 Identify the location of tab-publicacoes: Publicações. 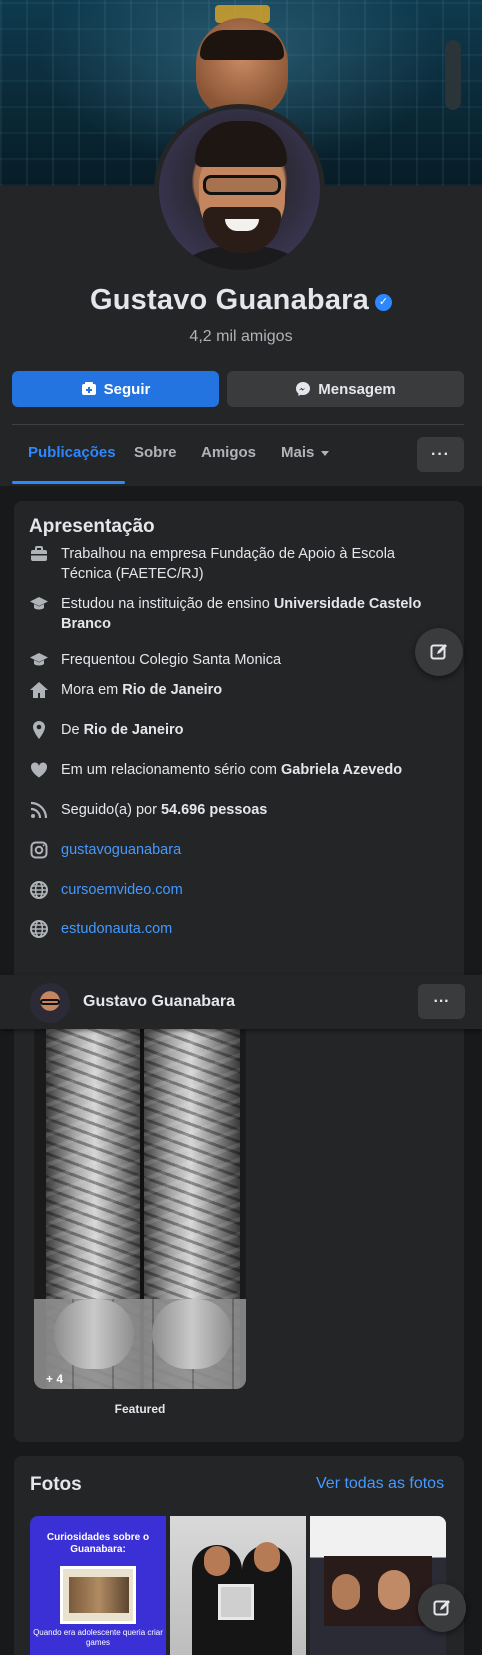
(72, 452).